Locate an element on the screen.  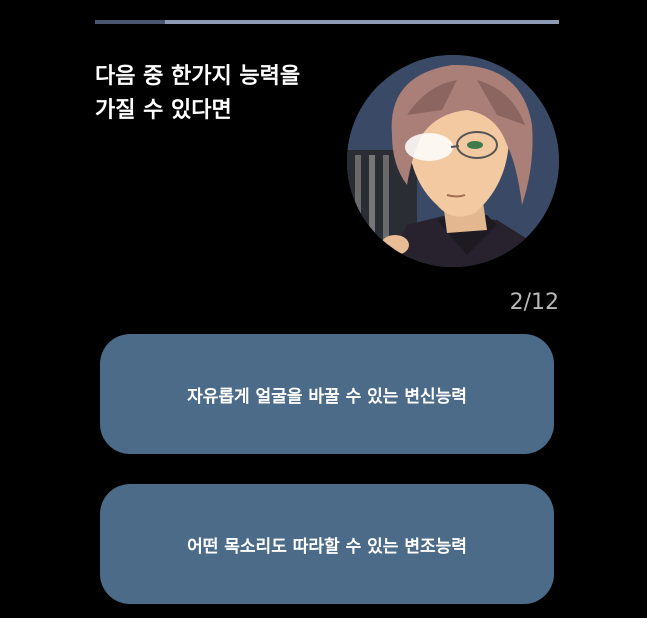
progress-bar-fill is located at coordinates (130, 22).